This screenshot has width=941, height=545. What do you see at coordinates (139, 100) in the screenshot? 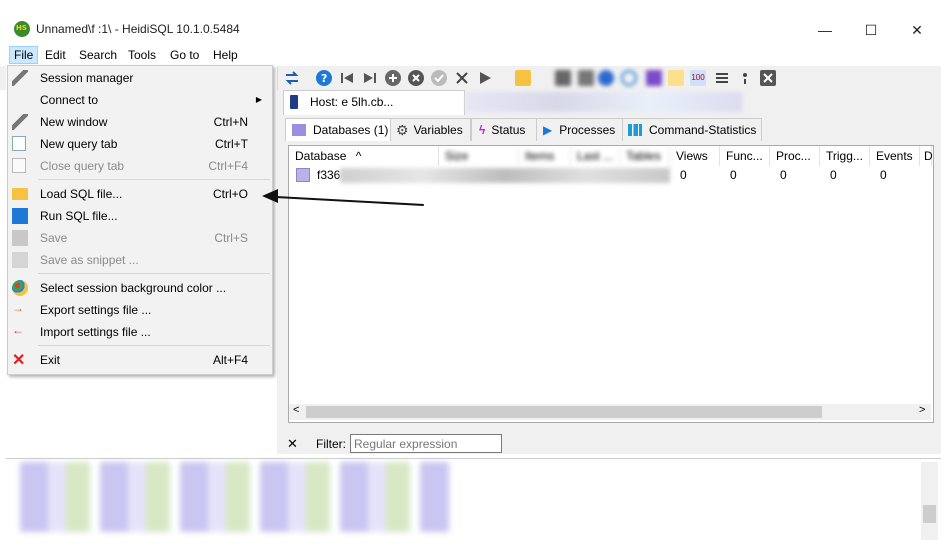
I see `menu-item-connect-to: Connect to ▶` at bounding box center [139, 100].